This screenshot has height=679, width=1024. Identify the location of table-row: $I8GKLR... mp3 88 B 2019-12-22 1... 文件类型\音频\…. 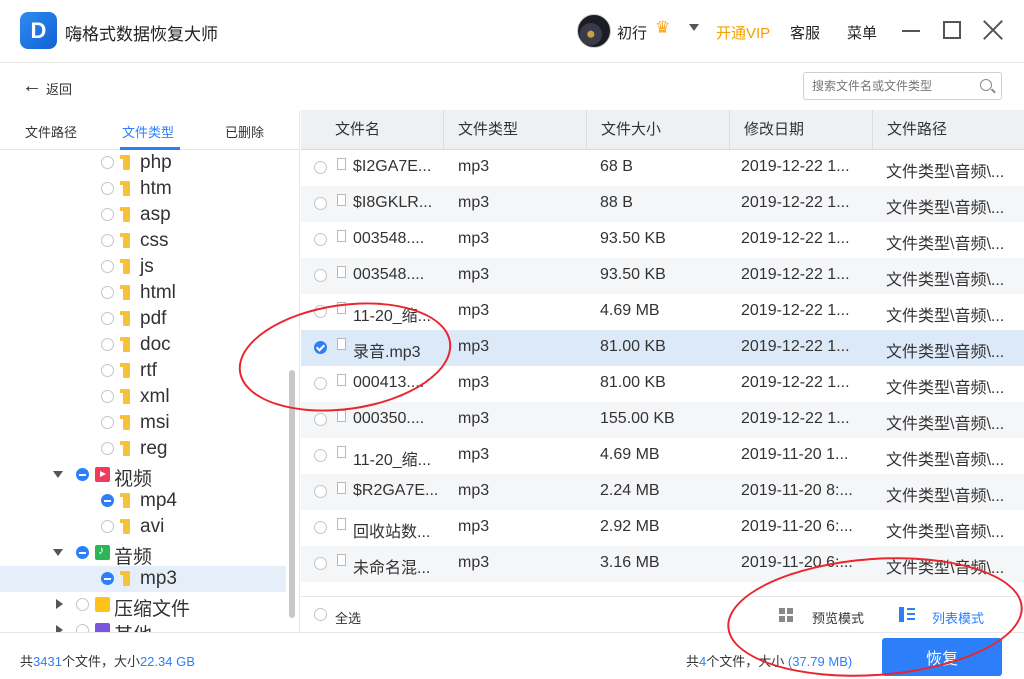
(662, 204).